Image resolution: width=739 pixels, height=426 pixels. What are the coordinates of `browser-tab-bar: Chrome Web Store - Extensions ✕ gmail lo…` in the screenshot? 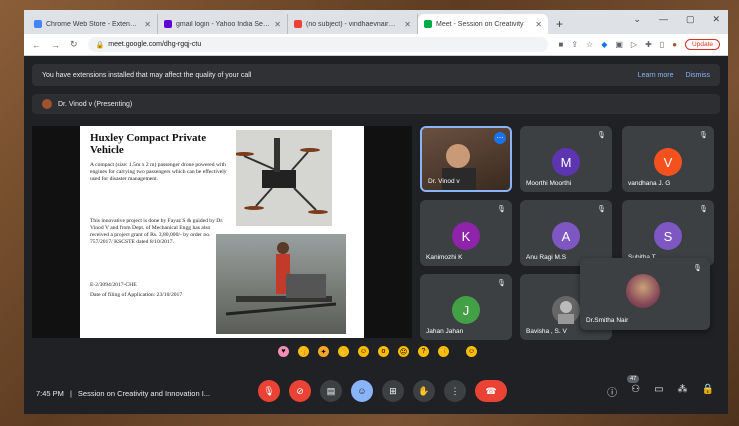 It's located at (376, 22).